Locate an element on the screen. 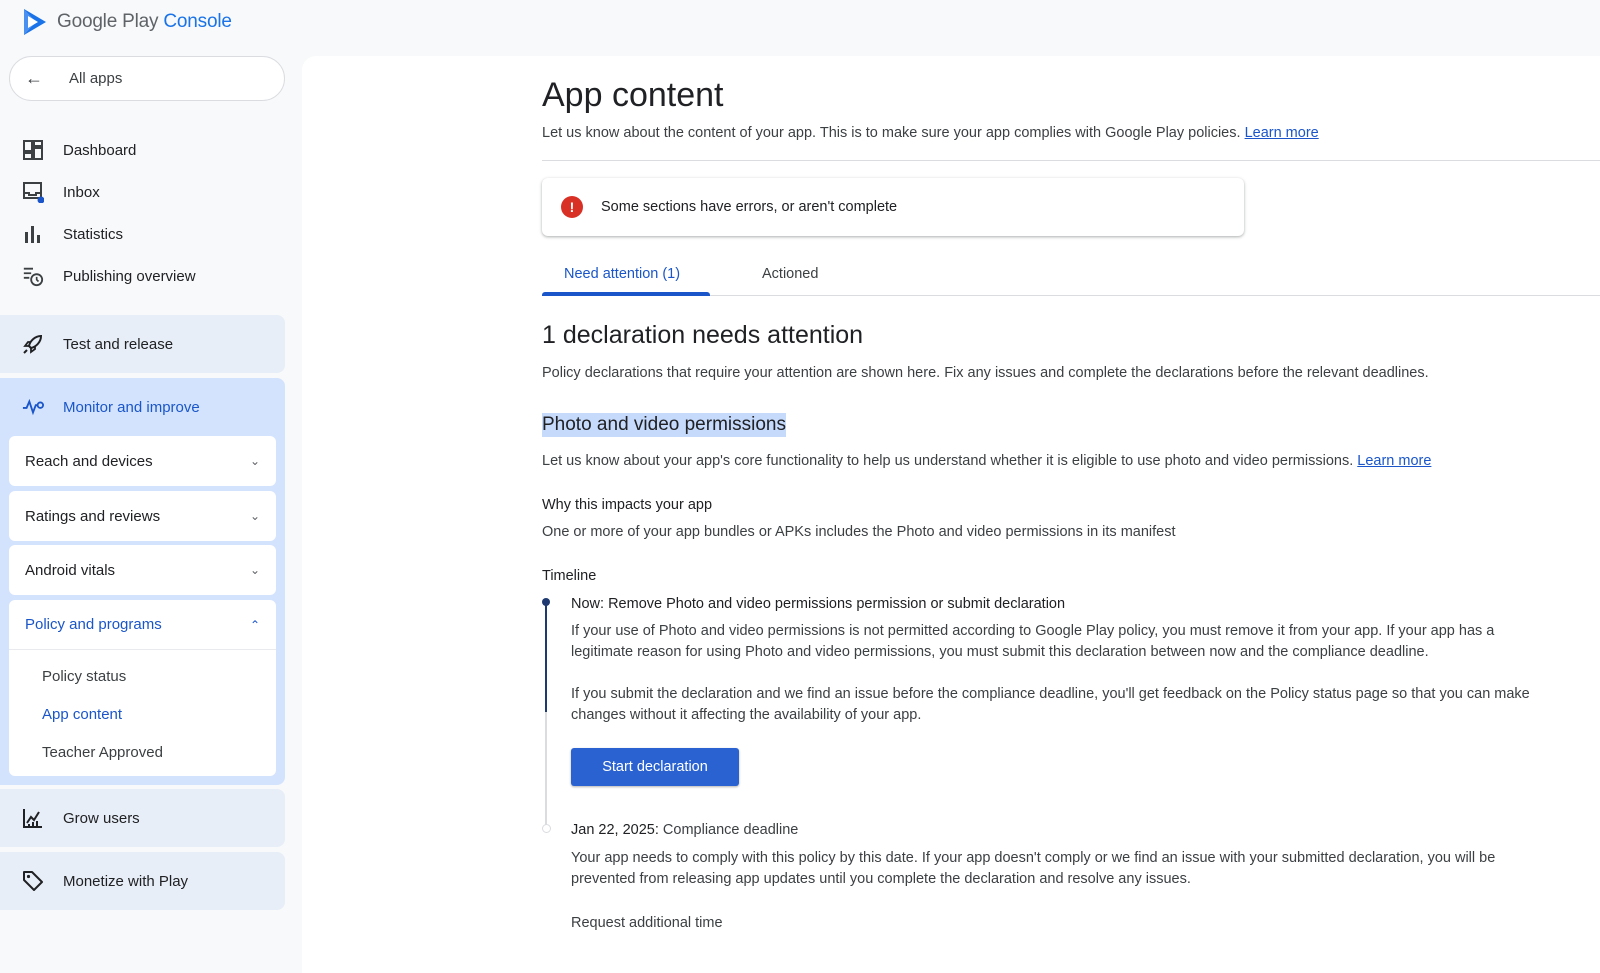 The image size is (1600, 973). sidebar-section-ratings-reviews: Ratings and reviews ⌄ is located at coordinates (142, 516).